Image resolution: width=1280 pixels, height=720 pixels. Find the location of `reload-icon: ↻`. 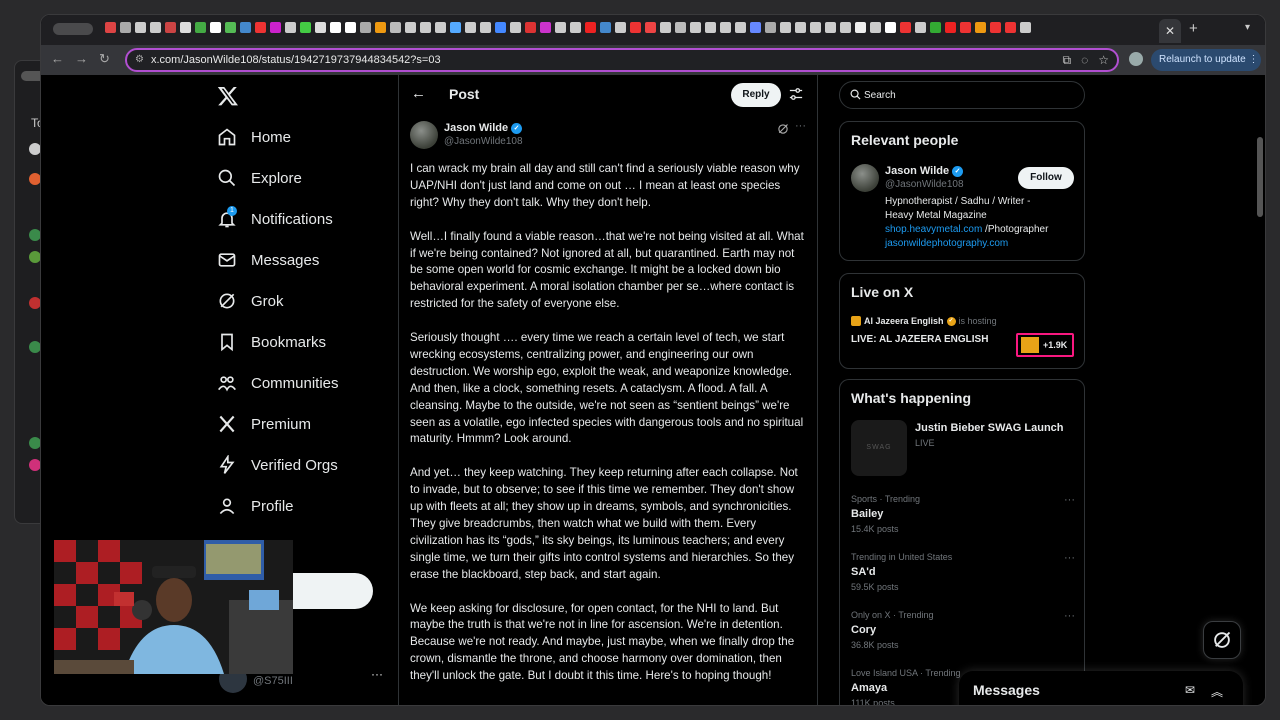

reload-icon: ↻ is located at coordinates (104, 59).